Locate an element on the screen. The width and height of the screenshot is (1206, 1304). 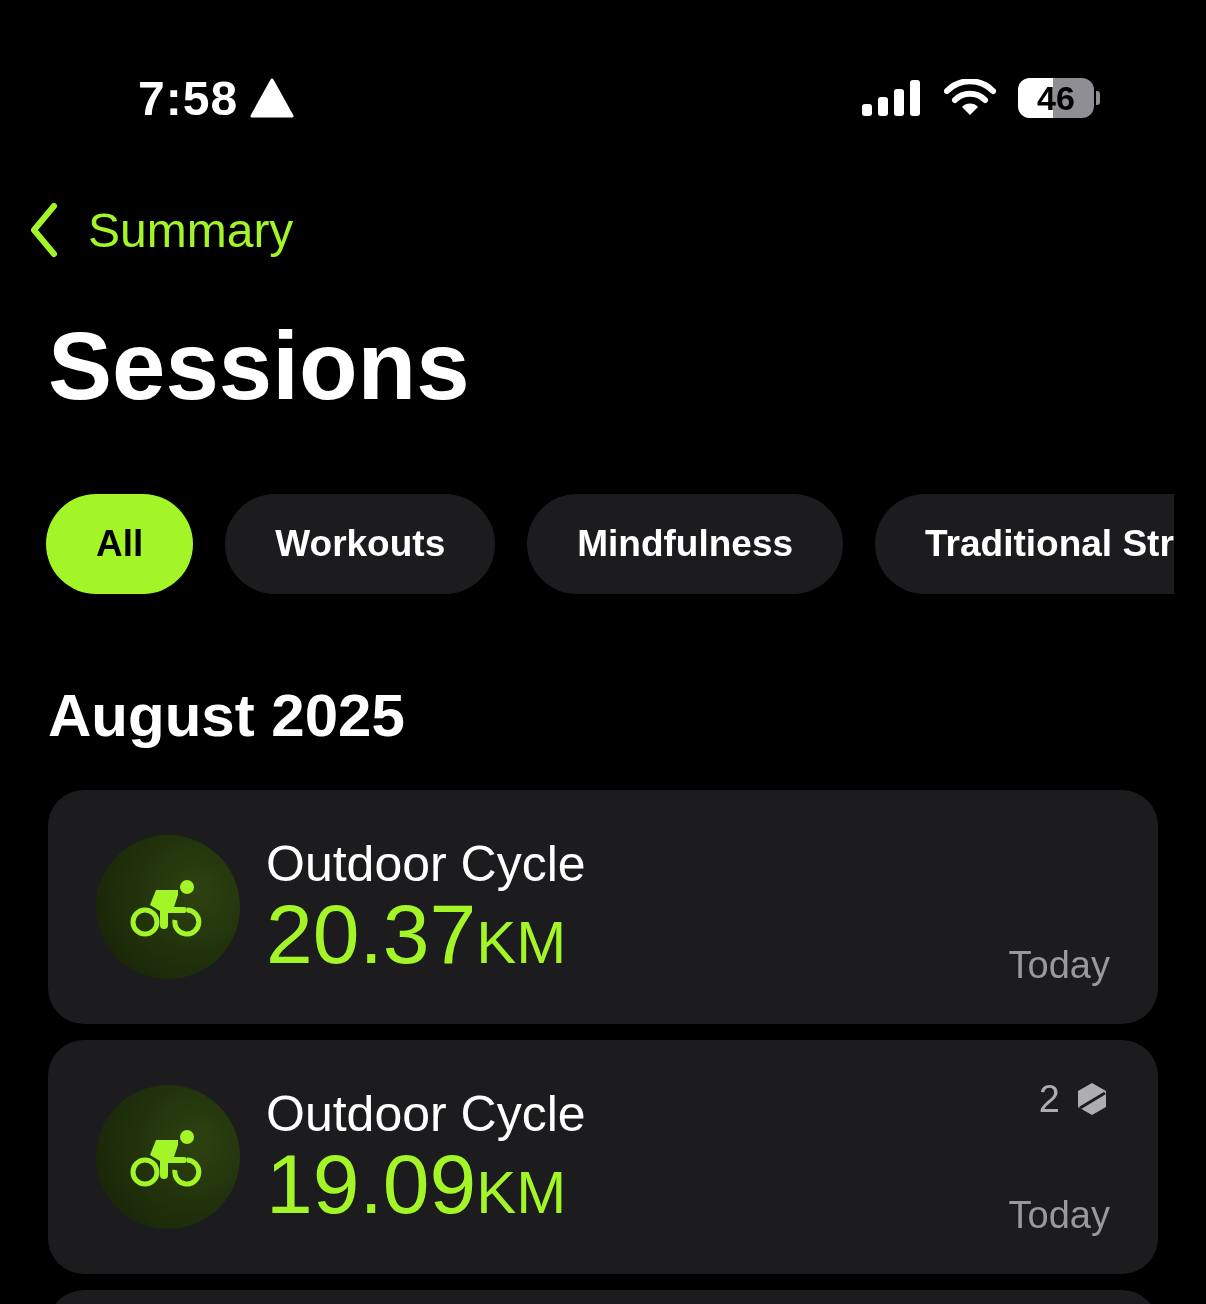
distance-value: 20.37 is located at coordinates (371, 934).